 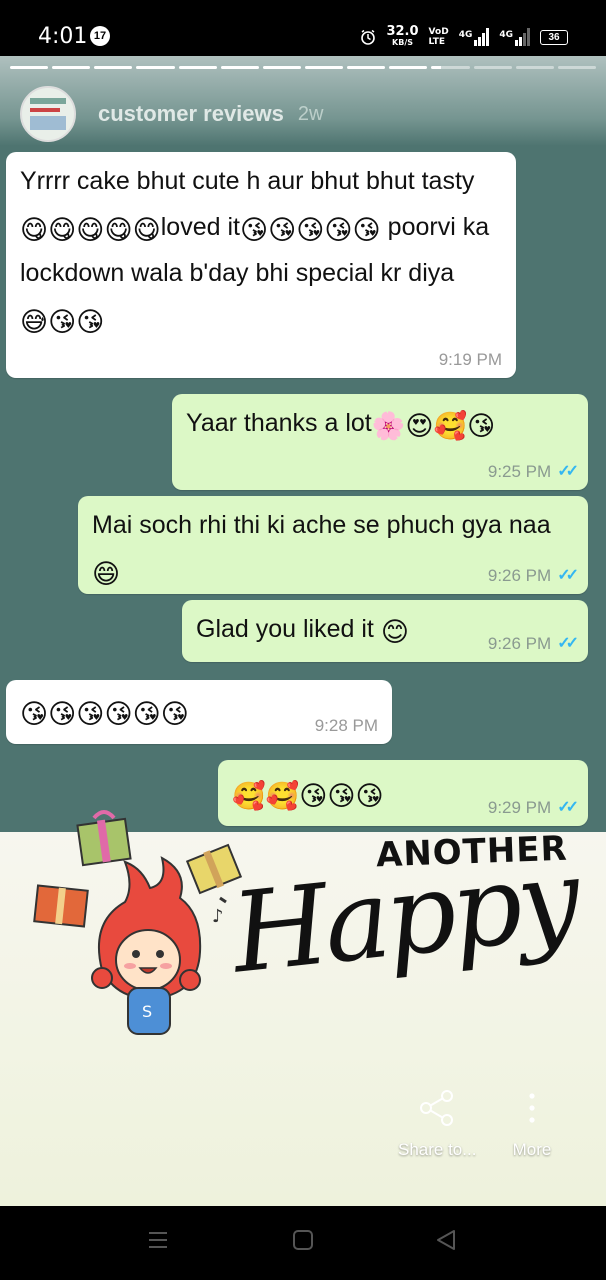 I want to click on sim1-network-label: 4G, so click(x=465, y=35).